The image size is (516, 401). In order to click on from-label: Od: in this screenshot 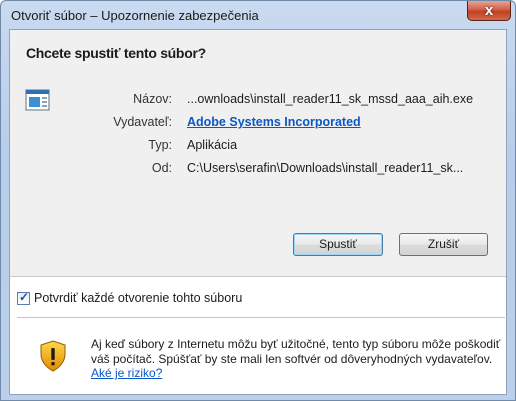, I will do `click(161, 168)`.